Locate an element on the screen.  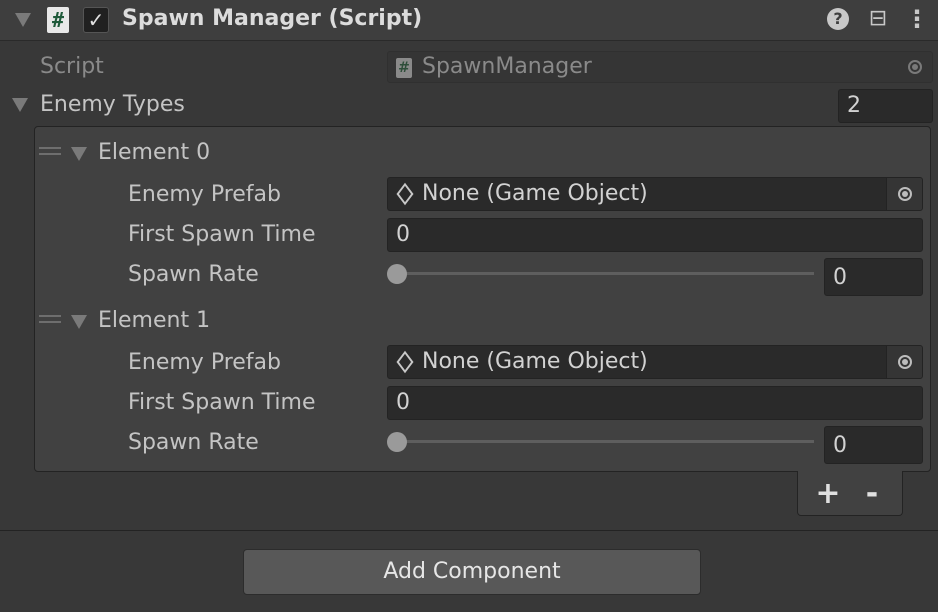
script-picker is located at coordinates (915, 67).